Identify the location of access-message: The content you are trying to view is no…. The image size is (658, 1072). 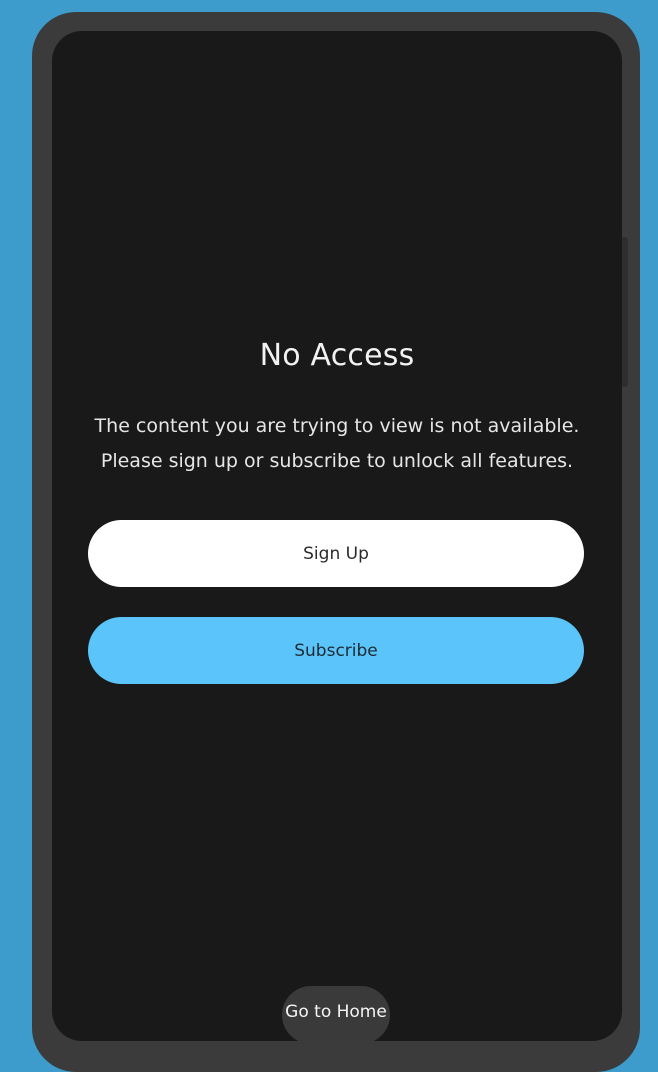
(337, 443).